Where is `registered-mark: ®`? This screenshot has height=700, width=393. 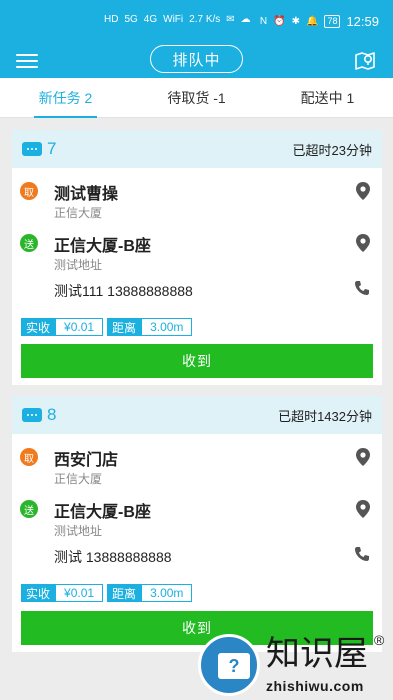
registered-mark: ® is located at coordinates (379, 640).